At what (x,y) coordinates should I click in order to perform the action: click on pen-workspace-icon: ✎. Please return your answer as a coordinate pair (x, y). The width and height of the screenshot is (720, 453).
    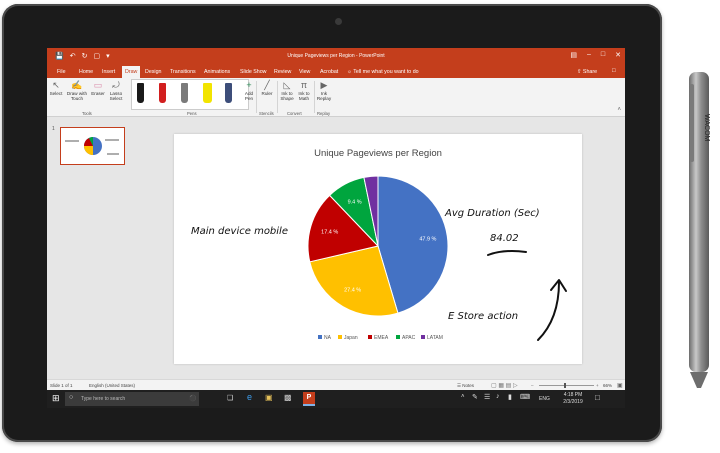
    Looking at the image, I should click on (475, 397).